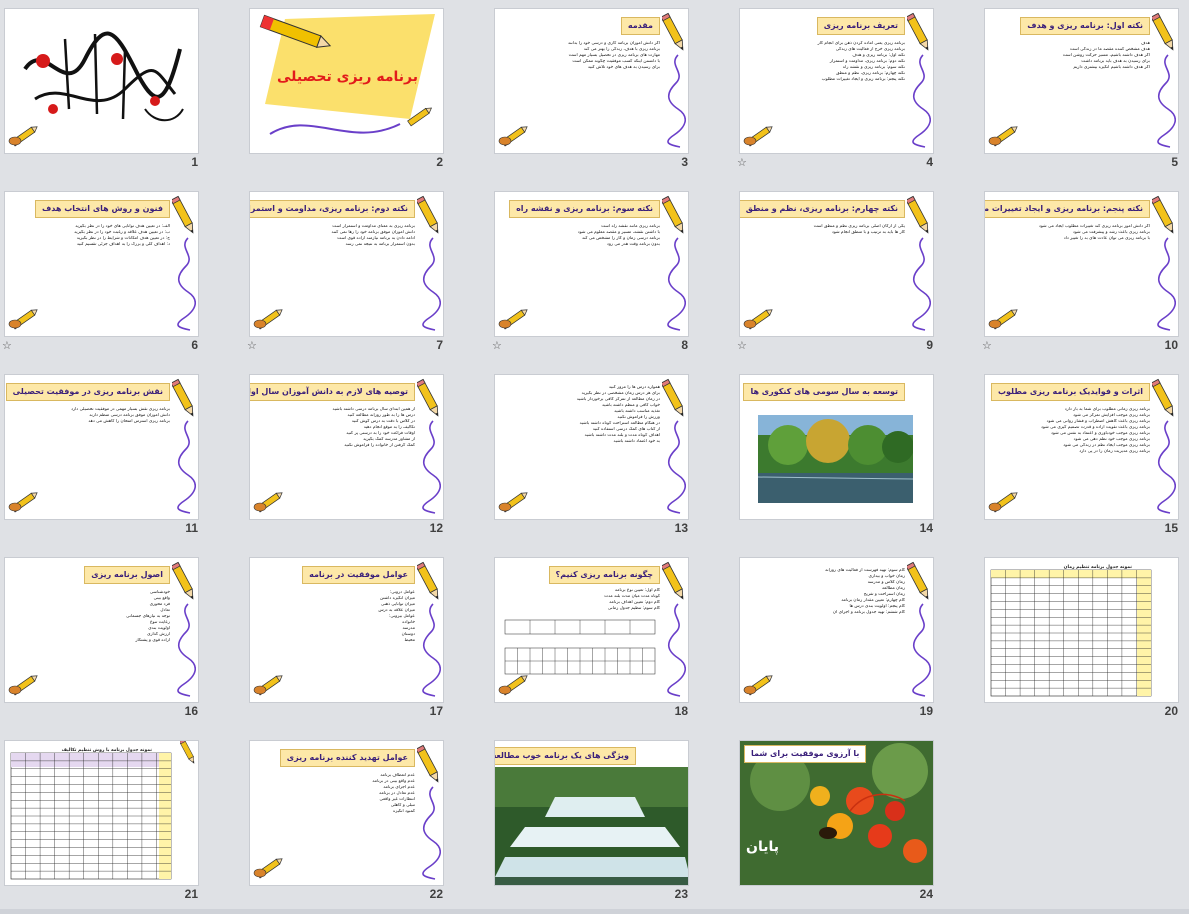 This screenshot has height=914, width=1189. I want to click on slide-number: 22, so click(436, 894).